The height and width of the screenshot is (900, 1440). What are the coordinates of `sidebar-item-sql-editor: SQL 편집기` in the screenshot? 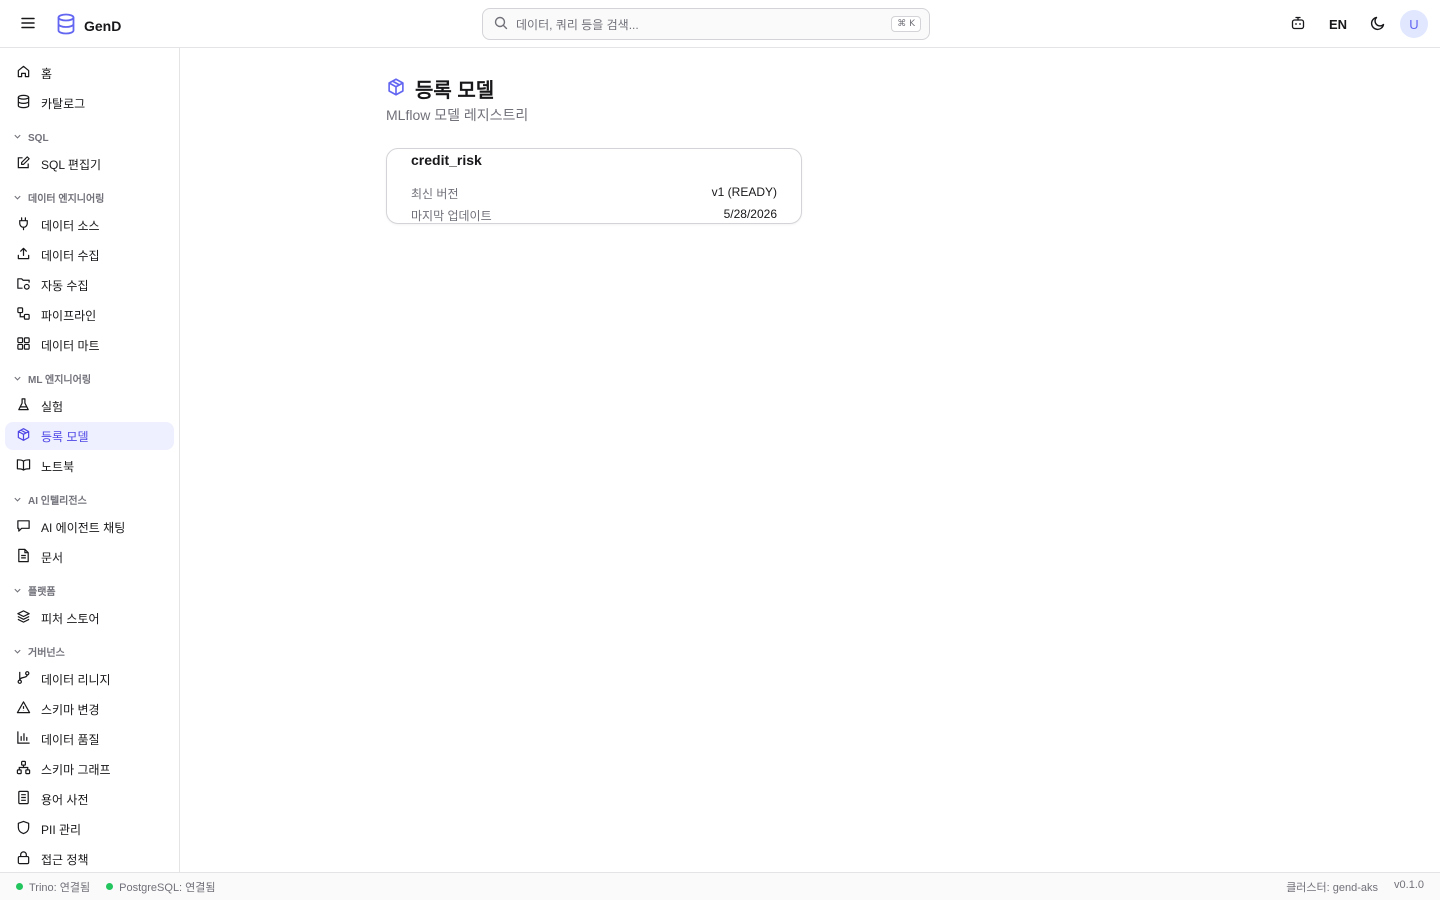 It's located at (89, 164).